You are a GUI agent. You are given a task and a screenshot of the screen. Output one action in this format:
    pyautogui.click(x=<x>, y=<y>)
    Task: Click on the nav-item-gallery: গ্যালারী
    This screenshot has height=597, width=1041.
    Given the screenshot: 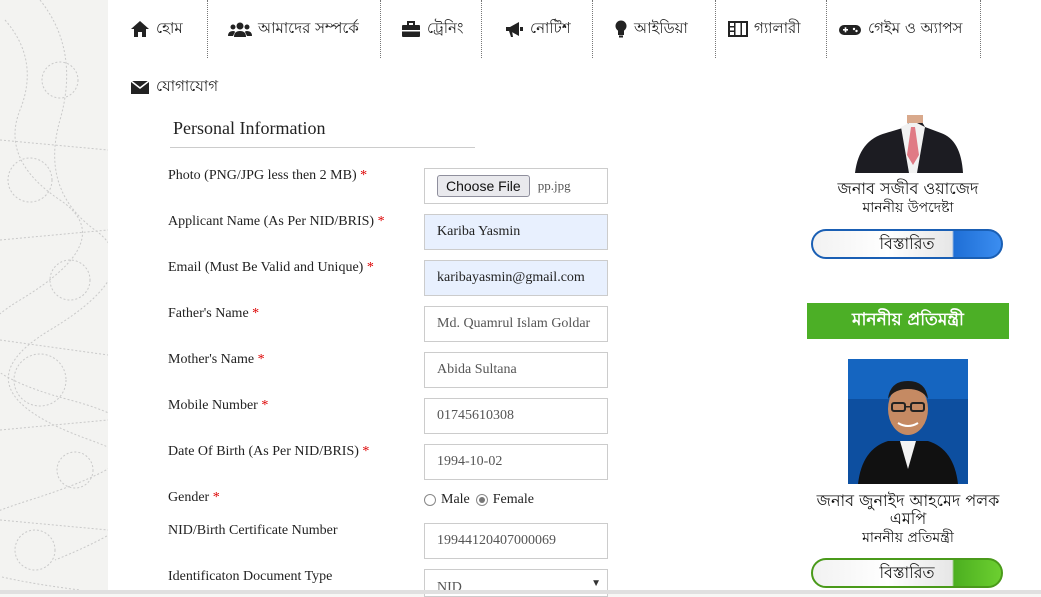 What is the action you would take?
    pyautogui.click(x=764, y=29)
    